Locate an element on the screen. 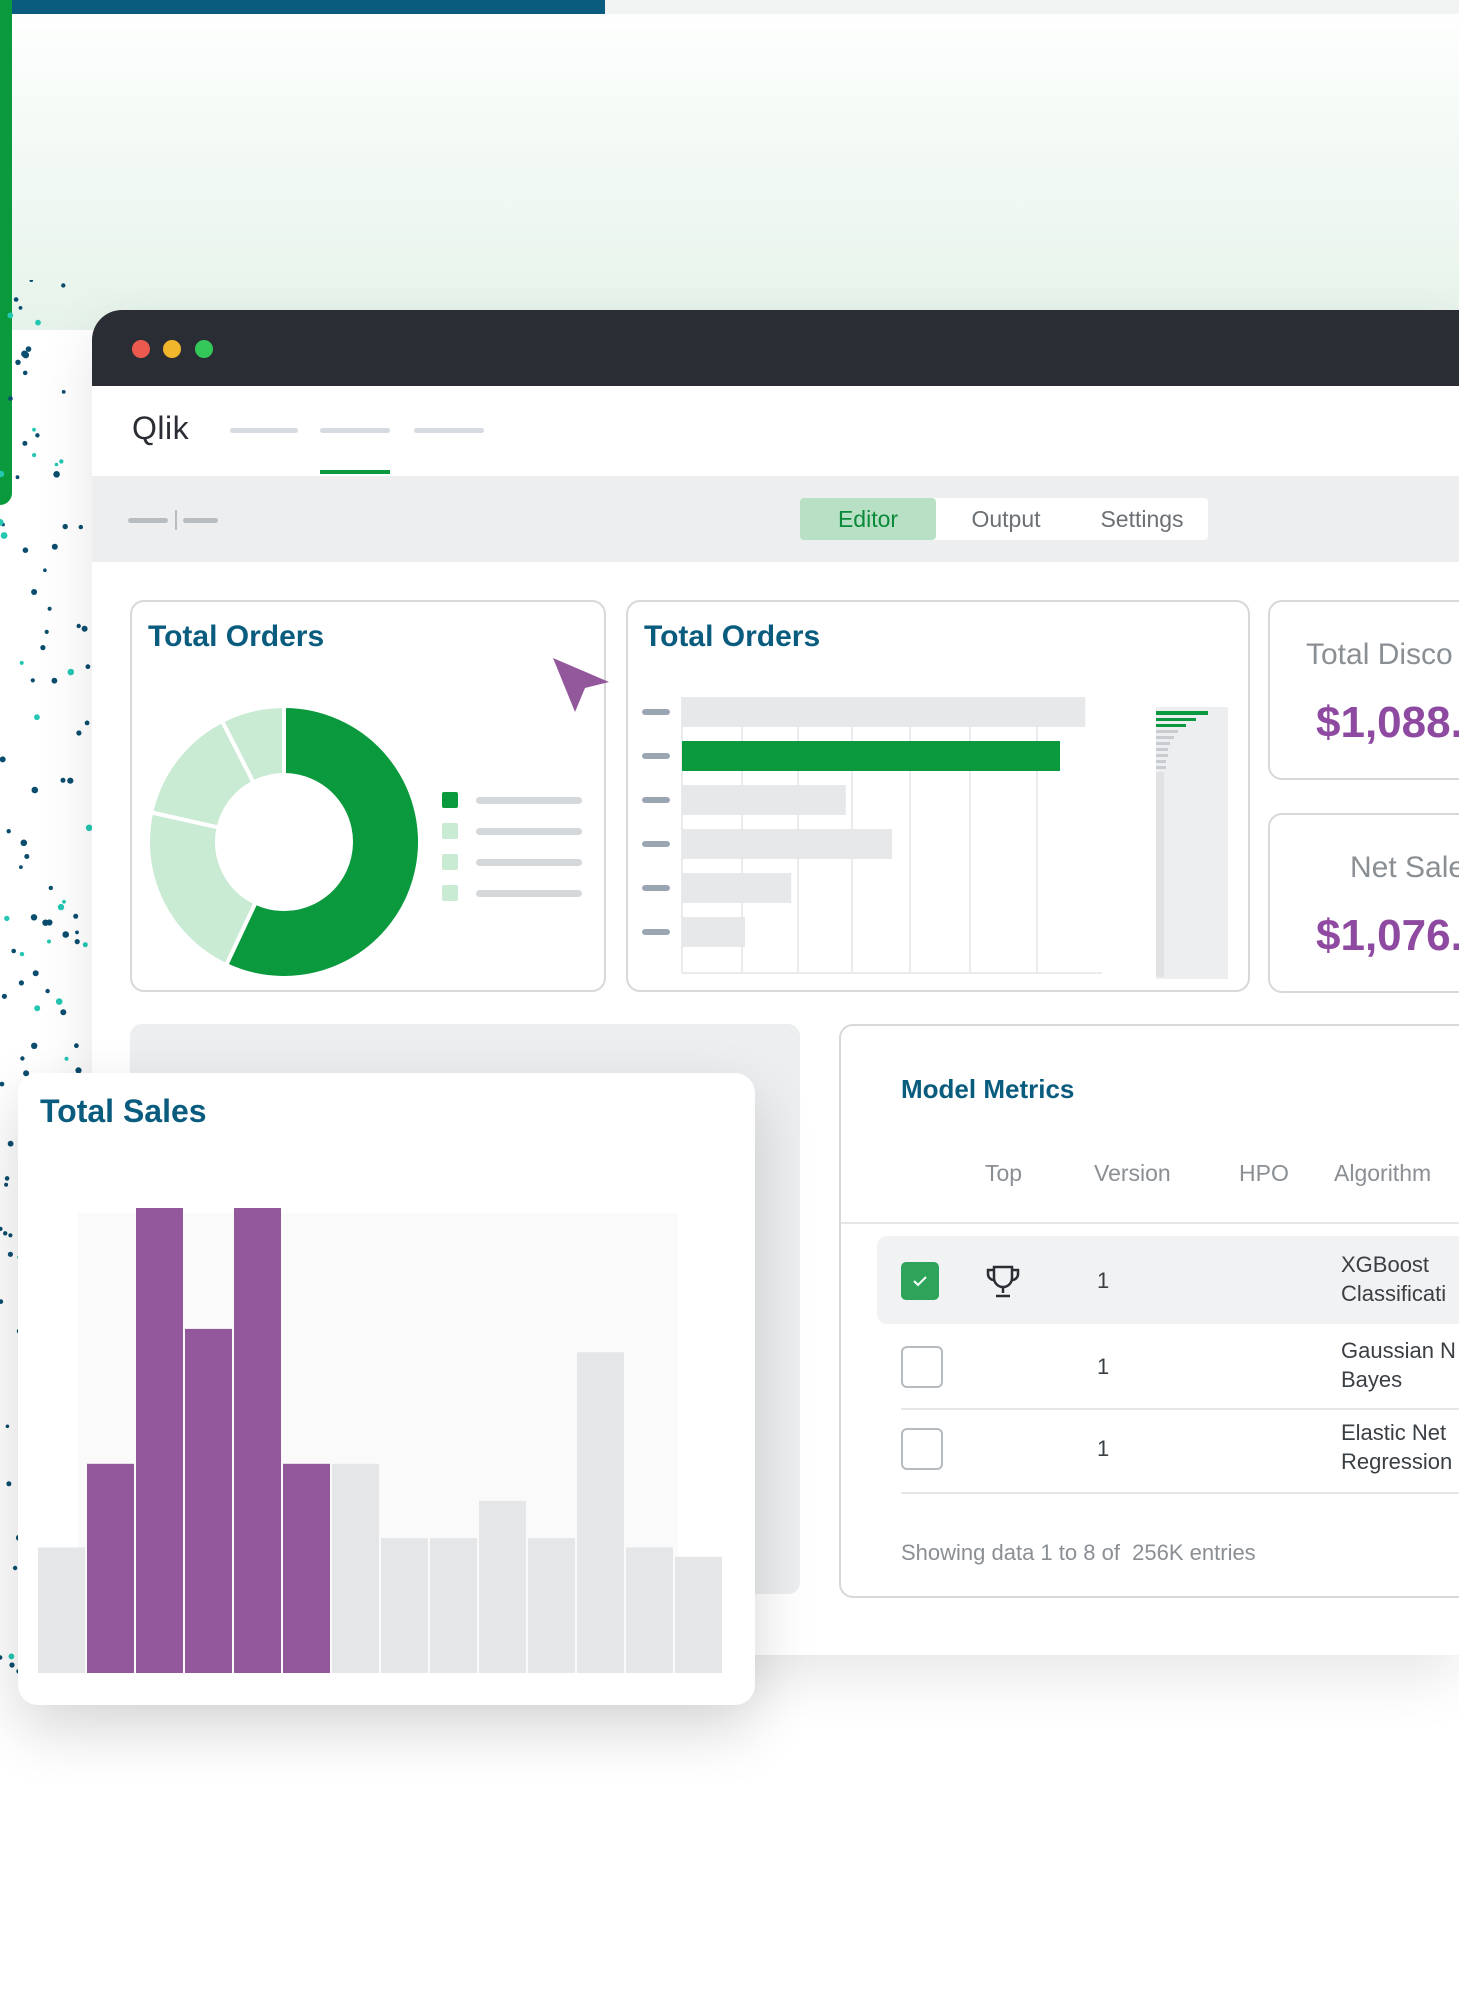 This screenshot has height=2000, width=1459. column-header-algorithm: Algorithm is located at coordinates (1382, 1173).